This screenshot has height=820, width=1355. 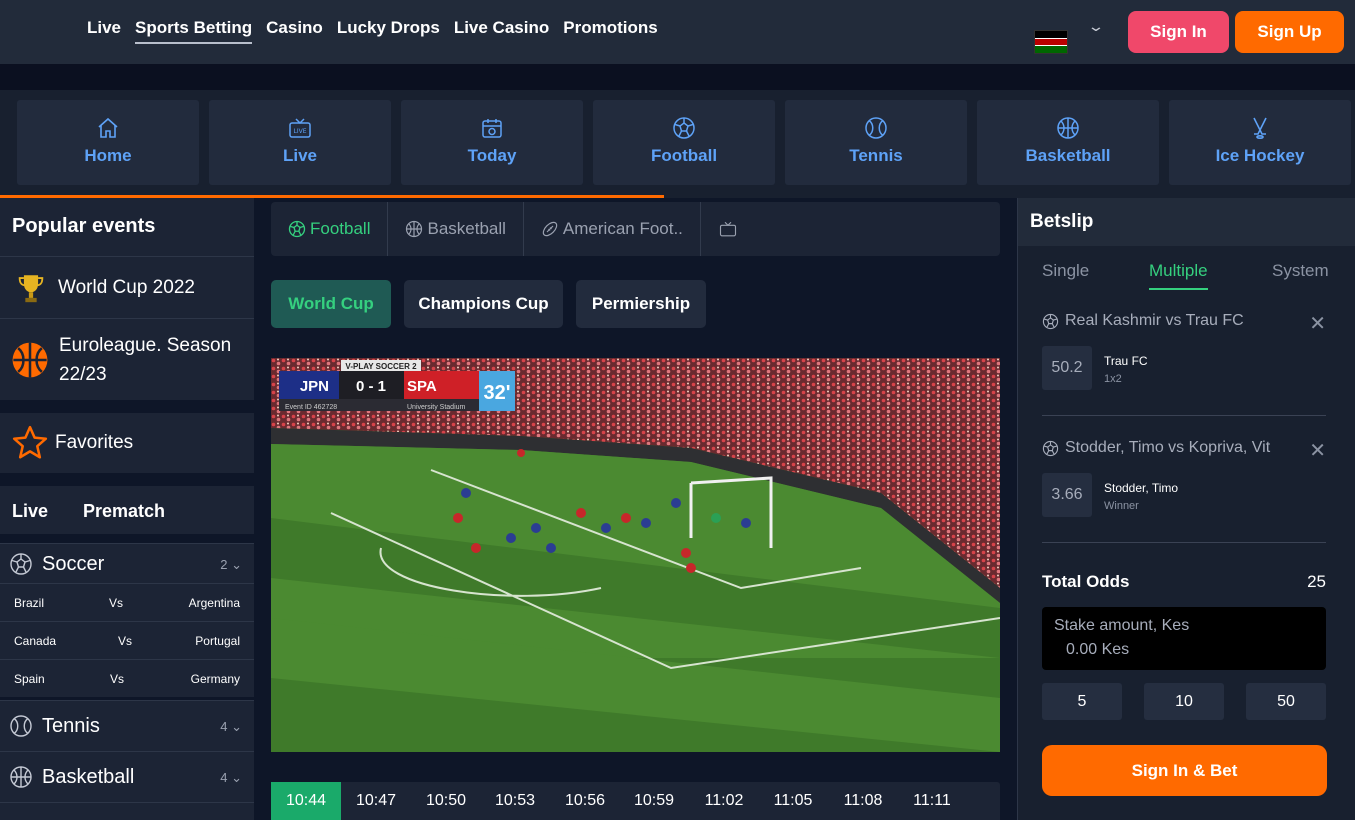 What do you see at coordinates (1086, 581) in the screenshot?
I see `total-odds-label: Total Odds` at bounding box center [1086, 581].